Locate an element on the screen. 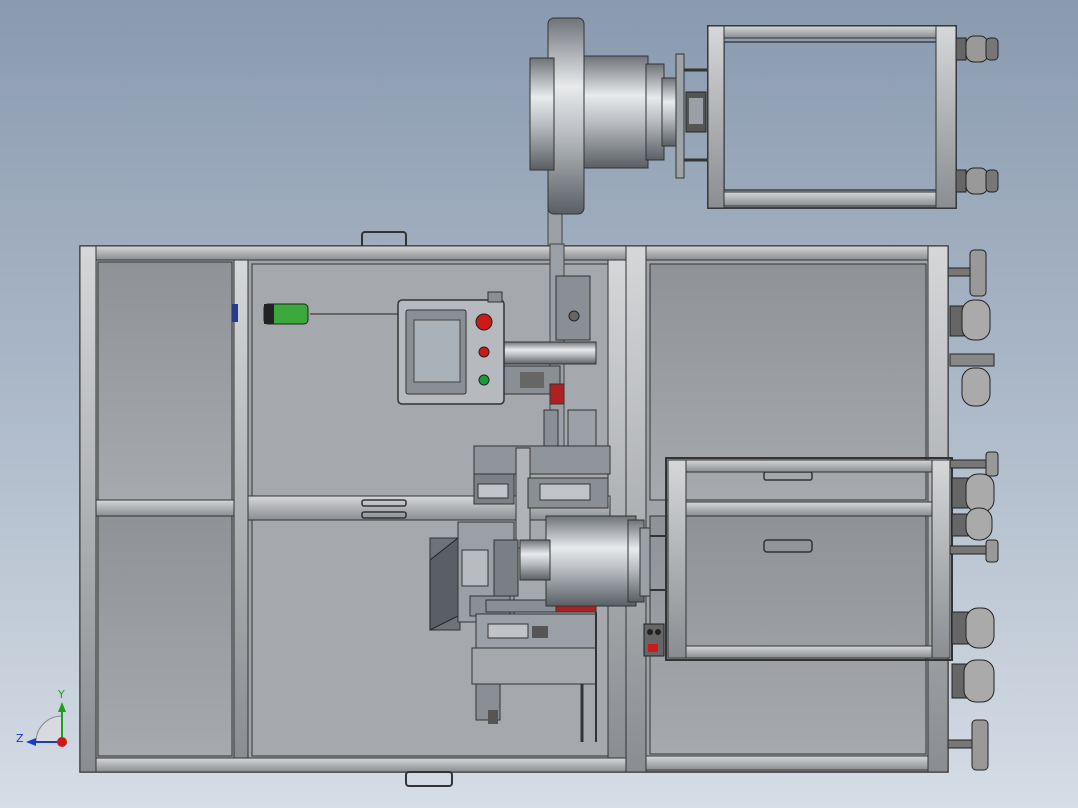 The image size is (1078, 808). left-upper-panel is located at coordinates (165, 381).